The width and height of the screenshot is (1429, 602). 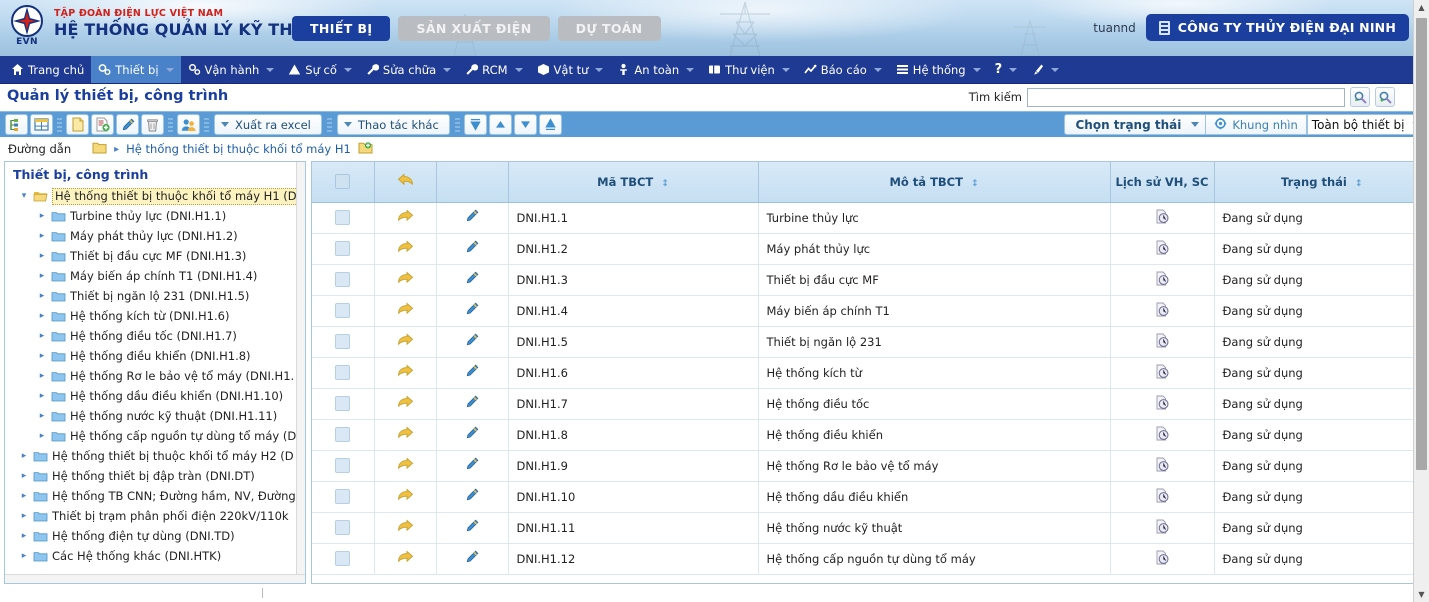 What do you see at coordinates (408, 69) in the screenshot?
I see `nav-item-sua-chua: Sửa chữa` at bounding box center [408, 69].